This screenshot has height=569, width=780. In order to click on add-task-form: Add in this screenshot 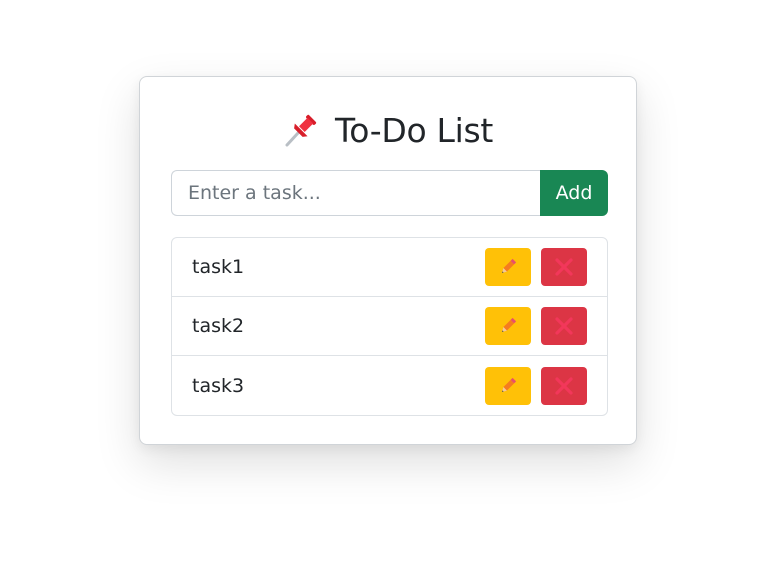, I will do `click(389, 193)`.